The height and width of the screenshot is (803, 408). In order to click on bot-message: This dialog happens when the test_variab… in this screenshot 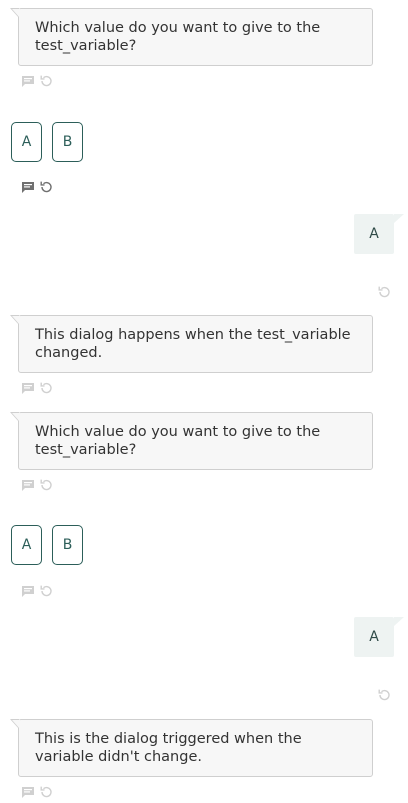, I will do `click(191, 344)`.